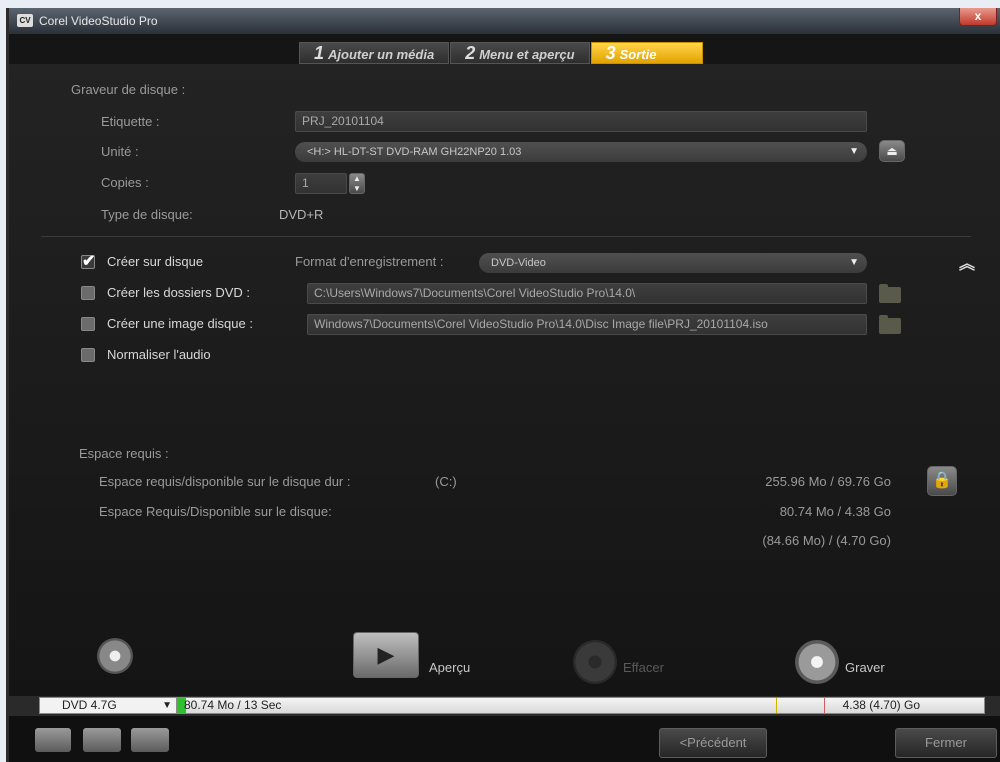 This screenshot has width=1000, height=762. Describe the element at coordinates (301, 214) in the screenshot. I see `disc-type-value: DVD+R` at that location.